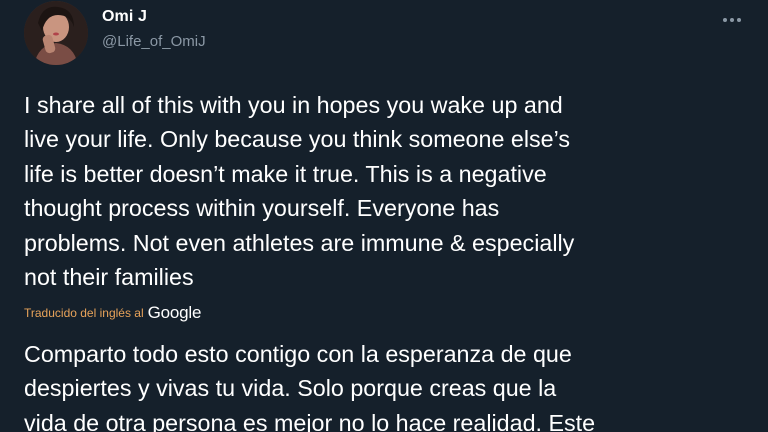 This screenshot has height=432, width=768. Describe the element at coordinates (175, 313) in the screenshot. I see `translation-provider: Google` at that location.